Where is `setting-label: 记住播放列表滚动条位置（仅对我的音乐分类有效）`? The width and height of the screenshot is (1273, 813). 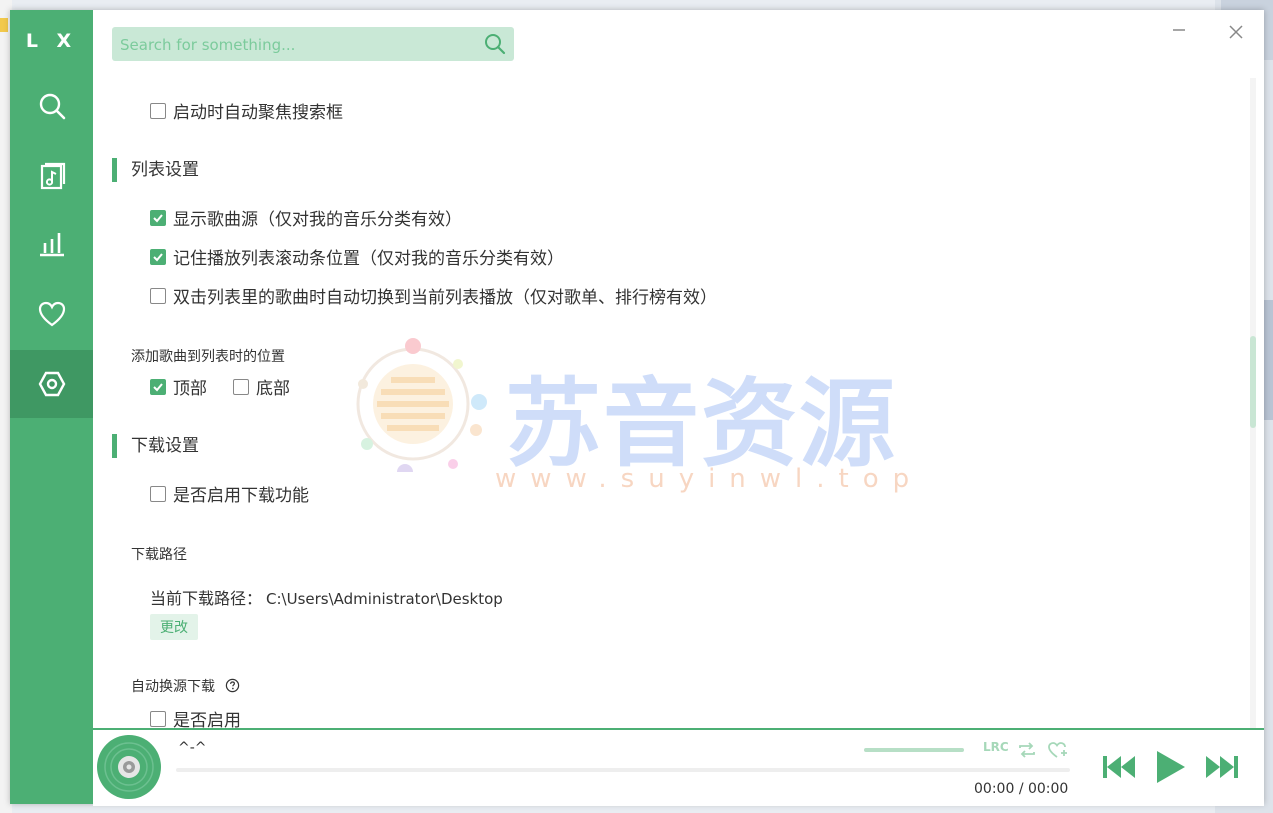
setting-label: 记住播放列表滚动条位置（仅对我的音乐分类有效） is located at coordinates (368, 259).